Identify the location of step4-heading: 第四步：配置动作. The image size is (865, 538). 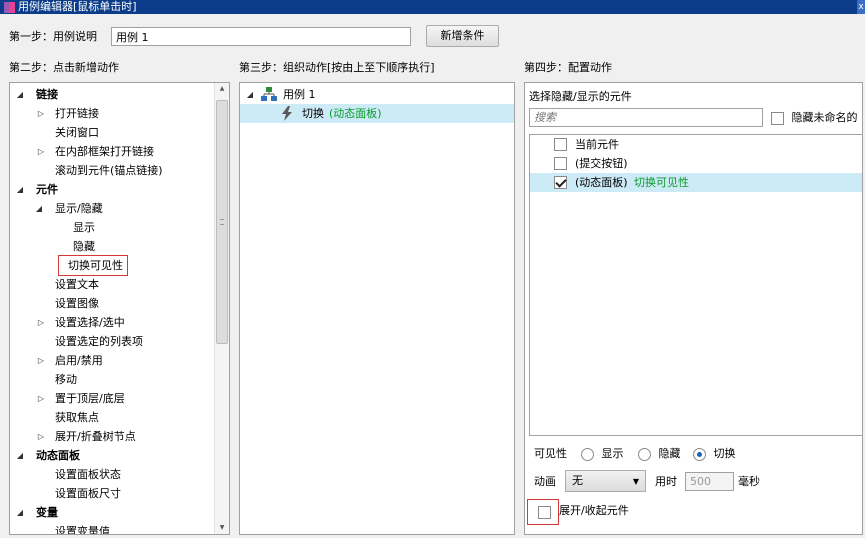
(568, 67).